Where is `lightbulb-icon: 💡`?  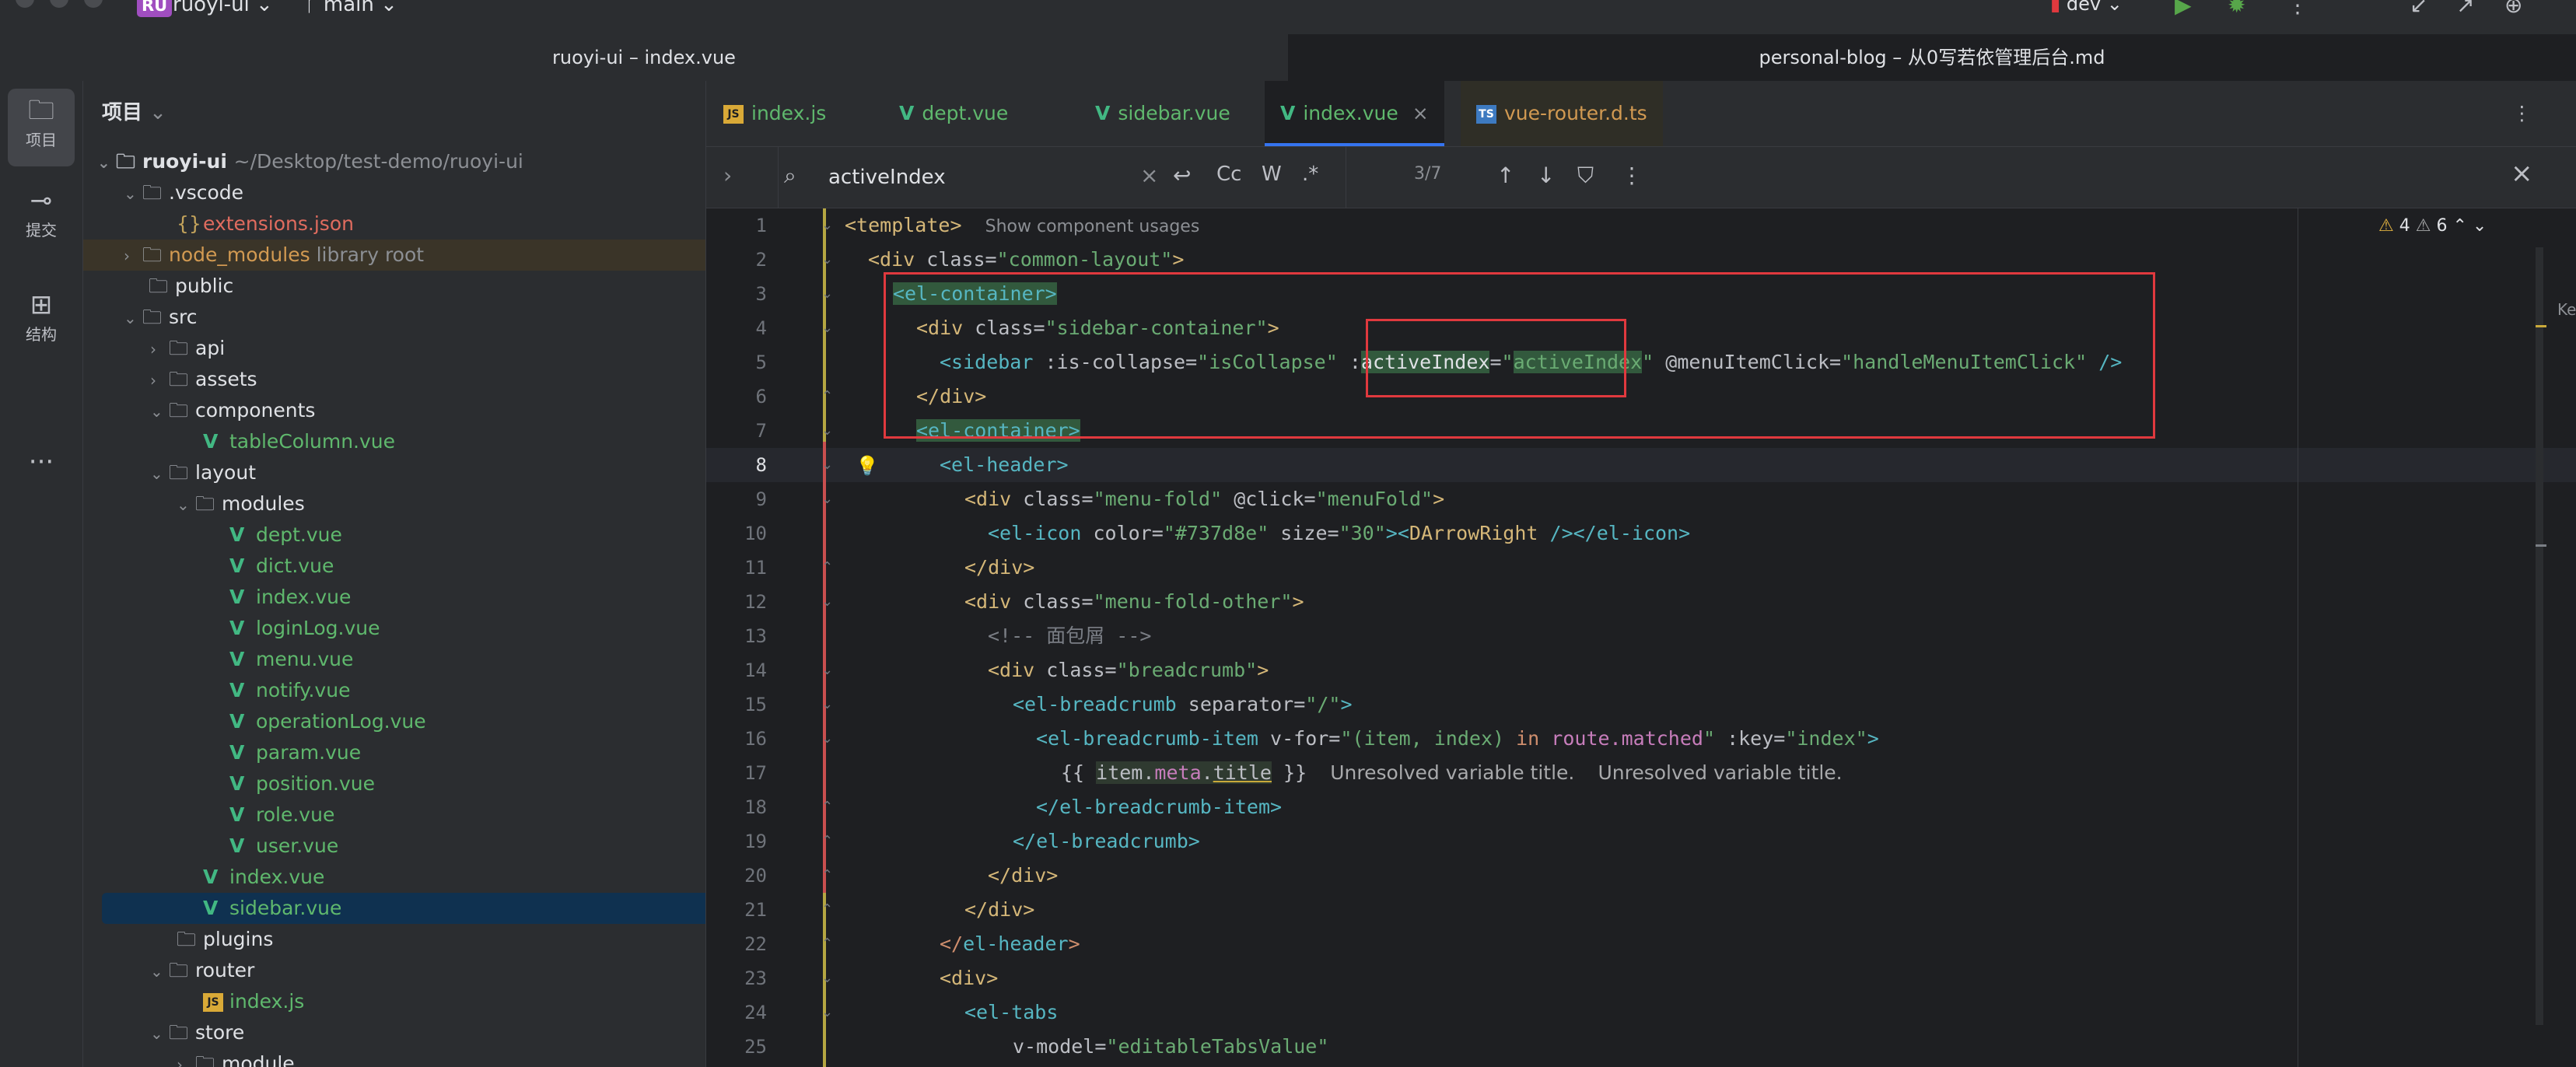
lightbulb-icon: 💡 is located at coordinates (867, 466).